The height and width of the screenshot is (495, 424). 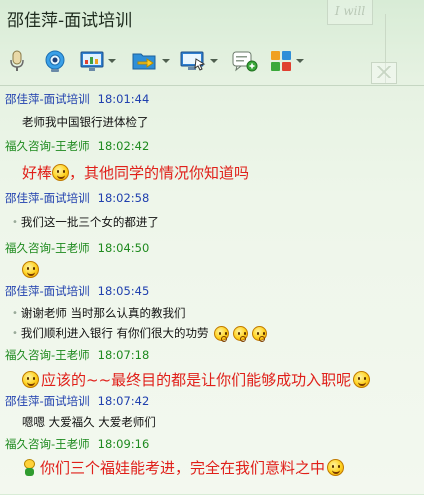 I want to click on video-camera-icon, so click(x=55, y=61).